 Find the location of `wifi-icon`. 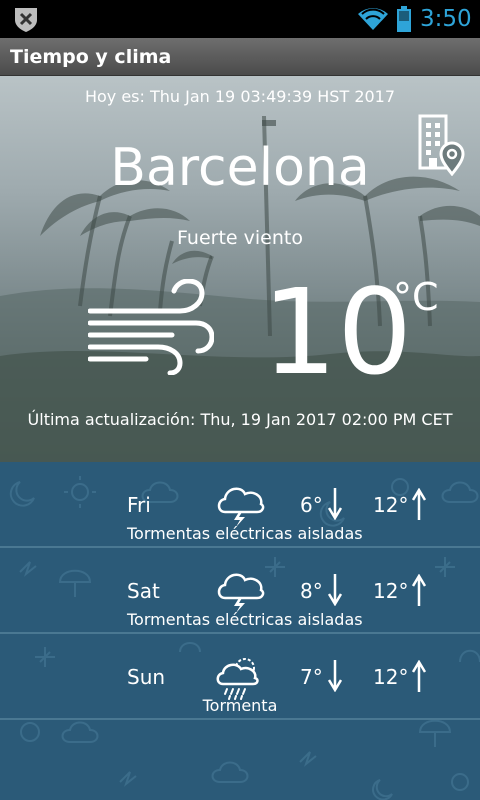

wifi-icon is located at coordinates (373, 19).